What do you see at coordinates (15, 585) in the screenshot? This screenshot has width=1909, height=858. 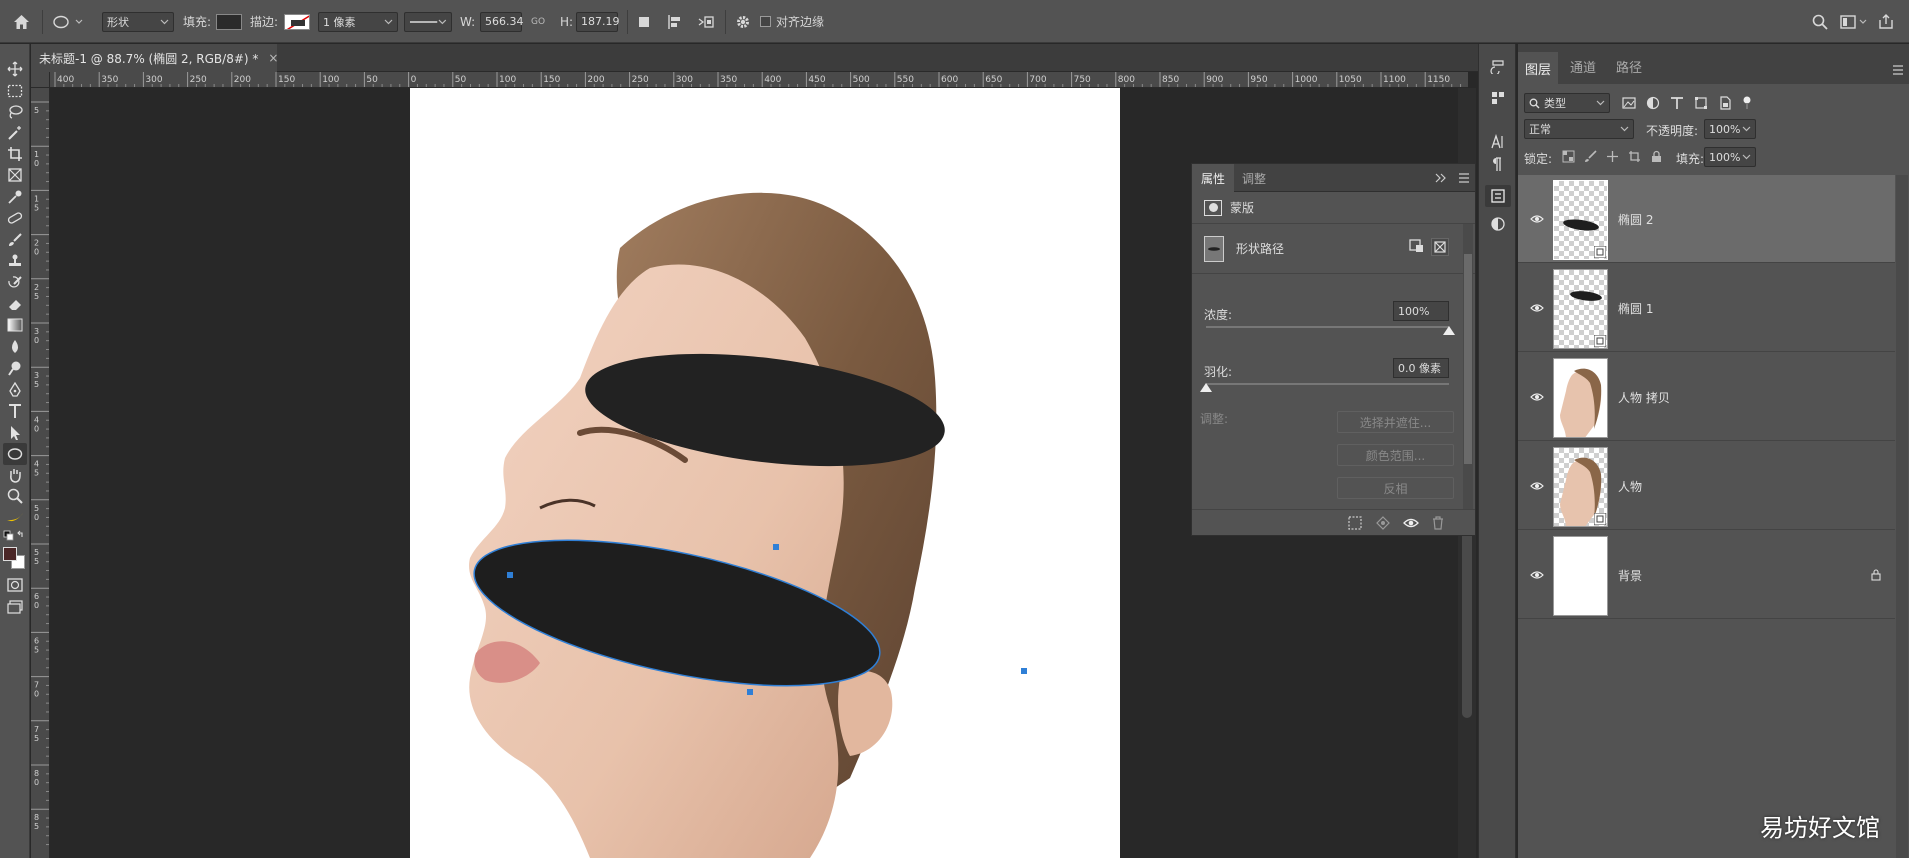 I see `quick-mask-icon` at bounding box center [15, 585].